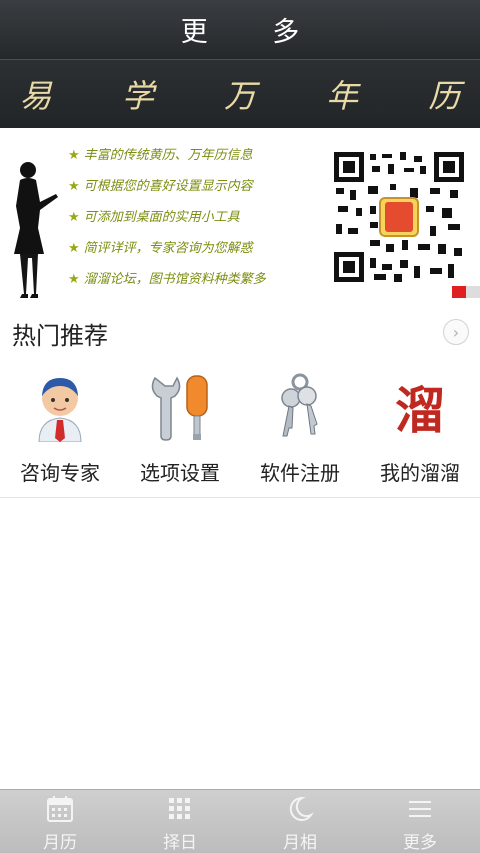  I want to click on grid-item-label: 选项设置, so click(180, 473).